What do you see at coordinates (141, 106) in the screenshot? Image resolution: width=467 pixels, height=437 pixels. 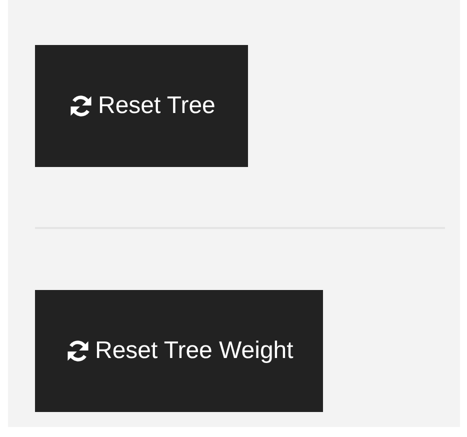 I see `reset-button: Reset Tree` at bounding box center [141, 106].